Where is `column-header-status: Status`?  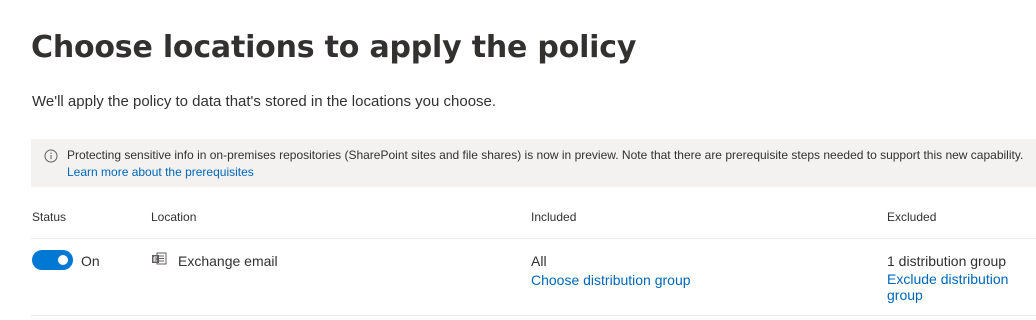 column-header-status: Status is located at coordinates (49, 217).